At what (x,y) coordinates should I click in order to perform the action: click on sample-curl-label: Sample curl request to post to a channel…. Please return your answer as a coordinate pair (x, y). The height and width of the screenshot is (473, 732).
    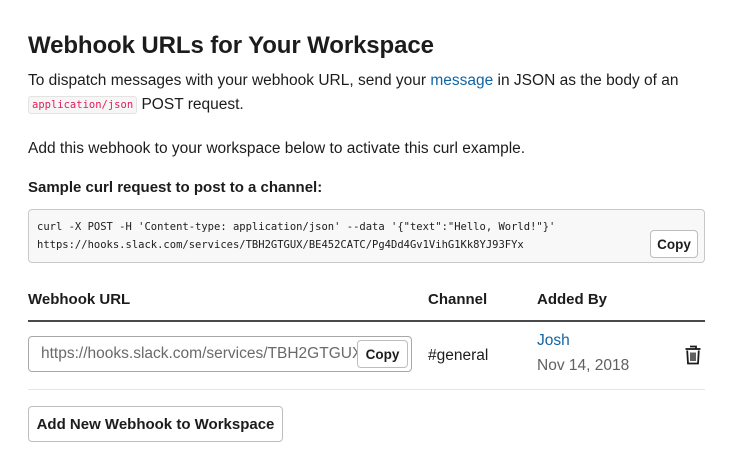
    Looking at the image, I should click on (175, 187).